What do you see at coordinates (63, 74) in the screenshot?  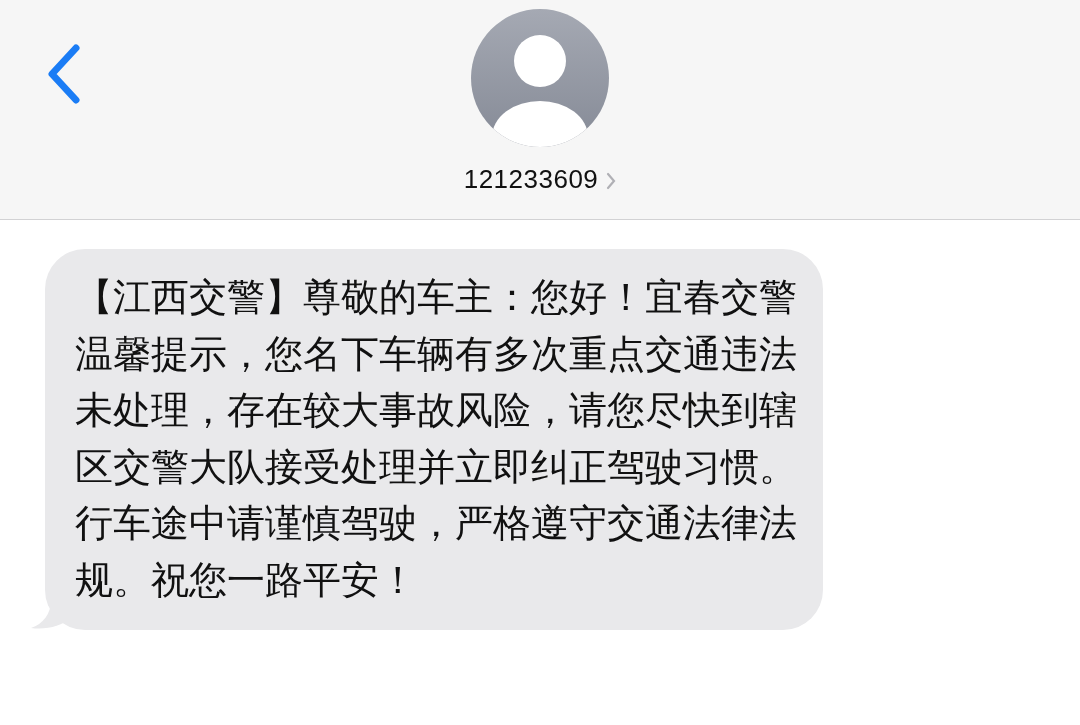 I see `back-icon` at bounding box center [63, 74].